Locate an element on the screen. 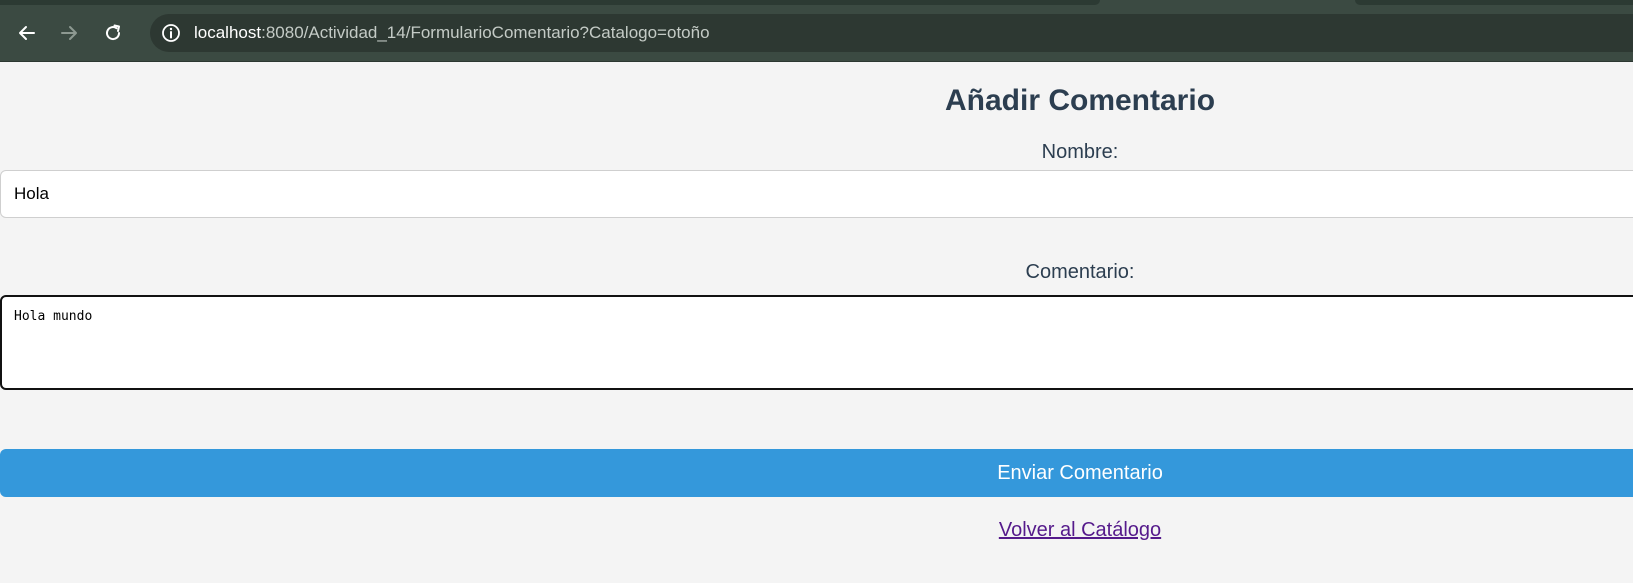  submit-comment-button: Enviar Comentario is located at coordinates (816, 473).